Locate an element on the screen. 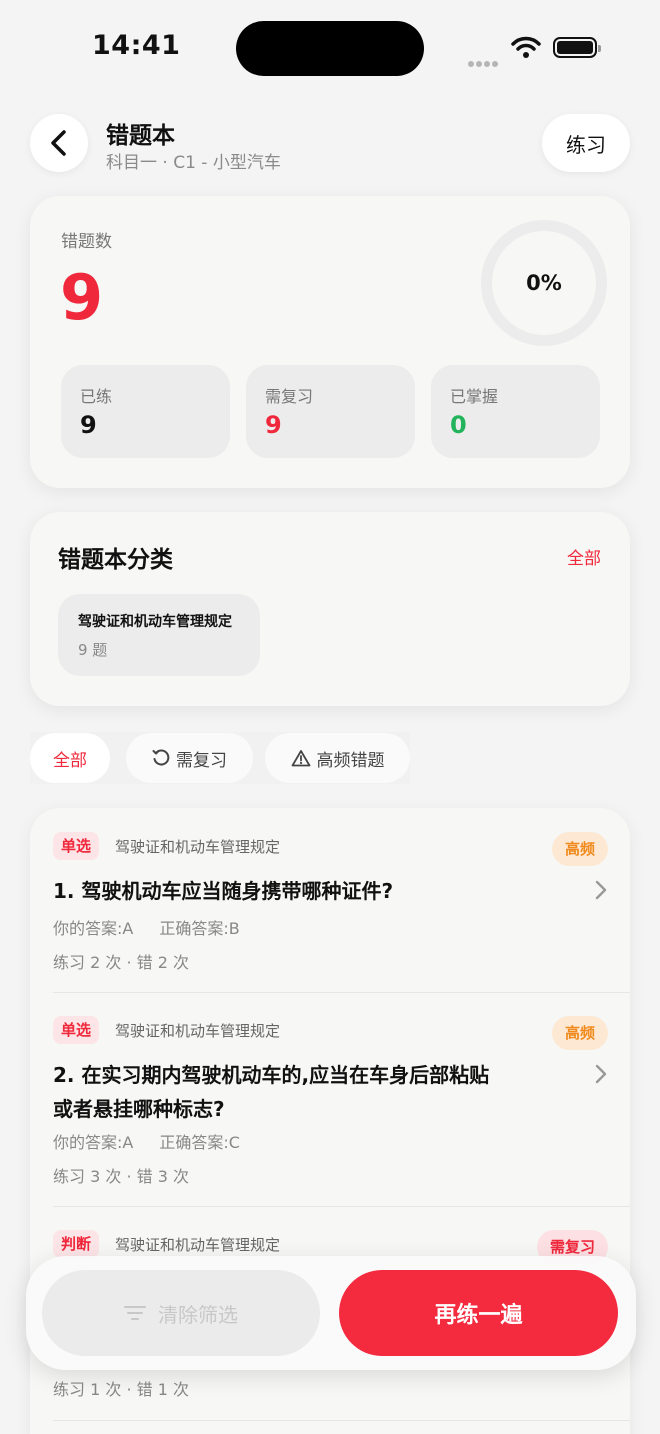 The width and height of the screenshot is (660, 1434). answer-row: 你的答案:A 正确答案:B is located at coordinates (159, 927).